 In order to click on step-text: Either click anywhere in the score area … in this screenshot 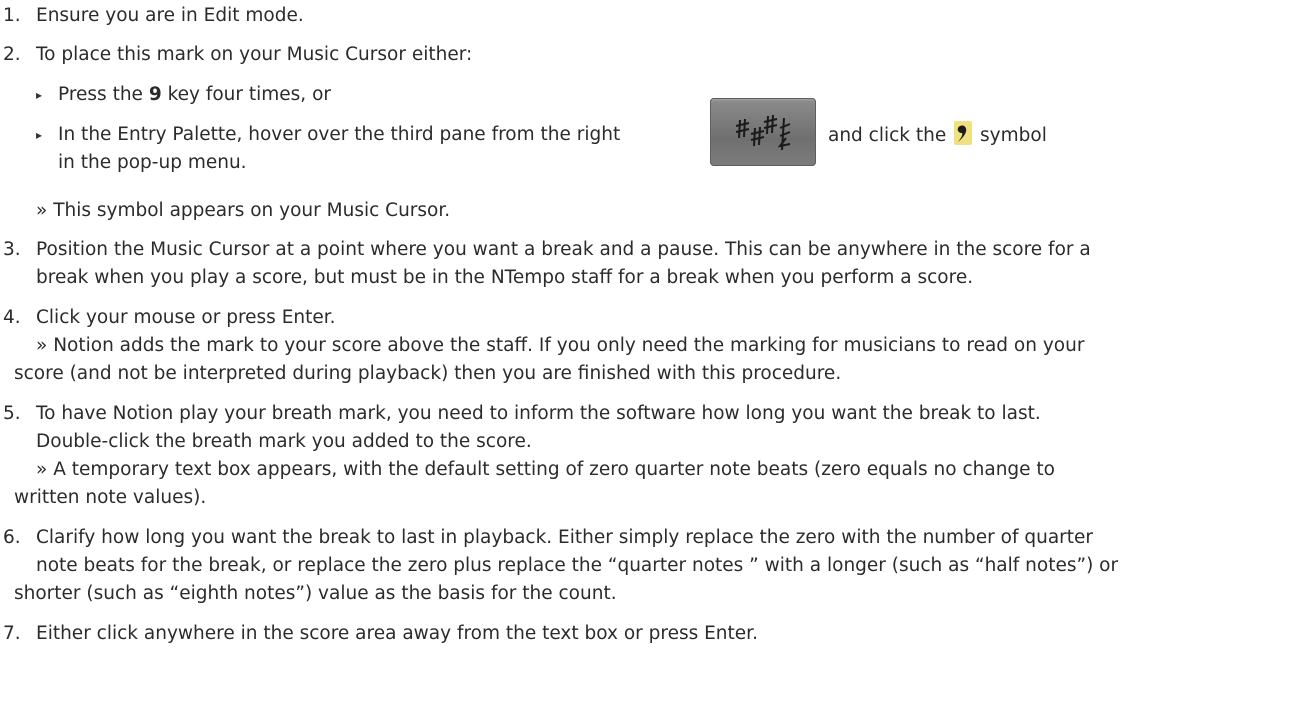, I will do `click(397, 633)`.